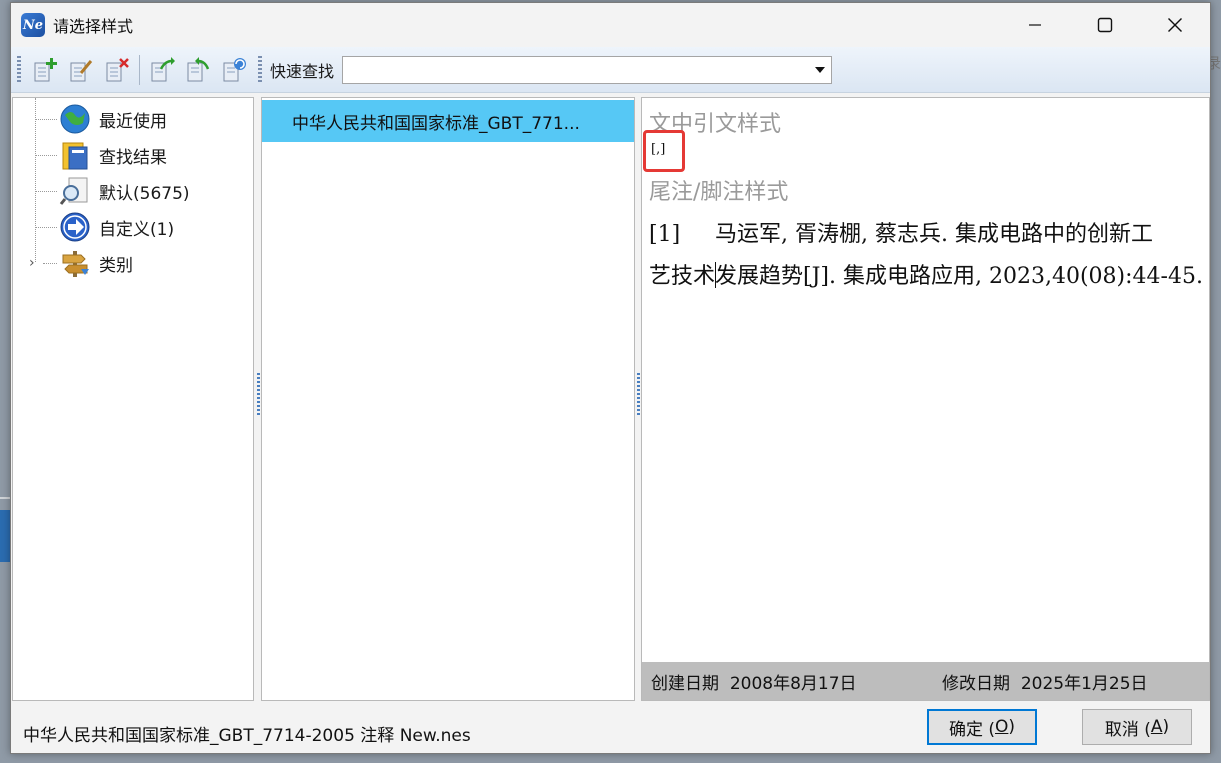 The height and width of the screenshot is (763, 1221). I want to click on globe-icon, so click(75, 119).